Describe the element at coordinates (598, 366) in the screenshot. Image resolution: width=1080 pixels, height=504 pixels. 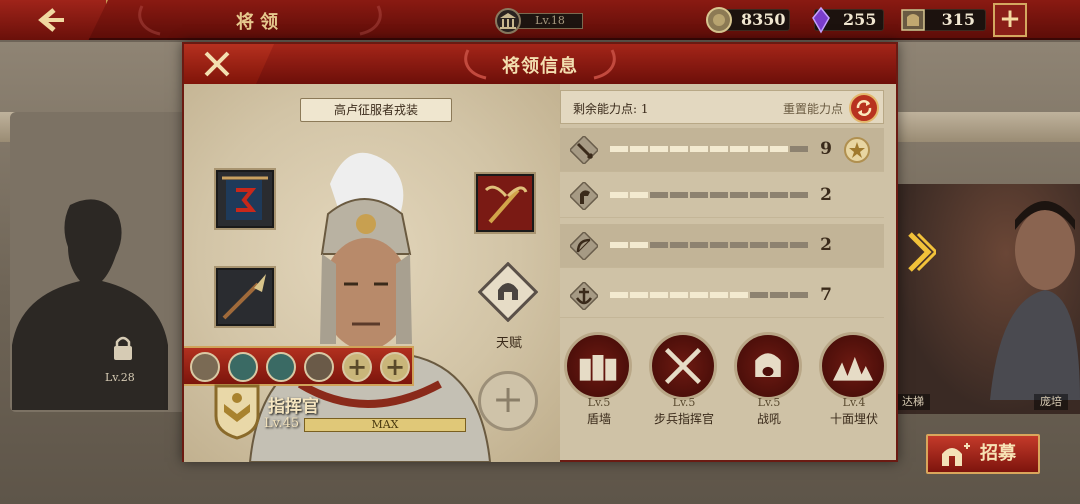
I see `shield-wall-icon` at that location.